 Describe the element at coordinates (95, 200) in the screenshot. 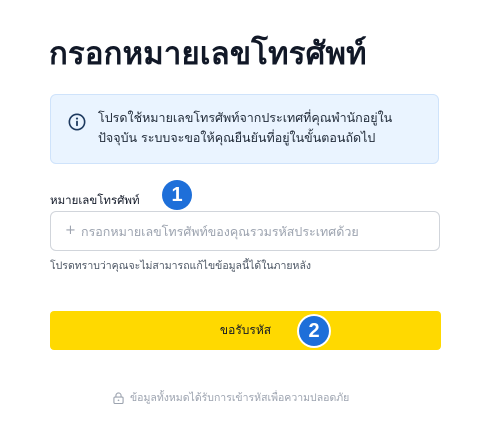

I see `phone-field-label: หมายเลขโทรศัพท์` at that location.